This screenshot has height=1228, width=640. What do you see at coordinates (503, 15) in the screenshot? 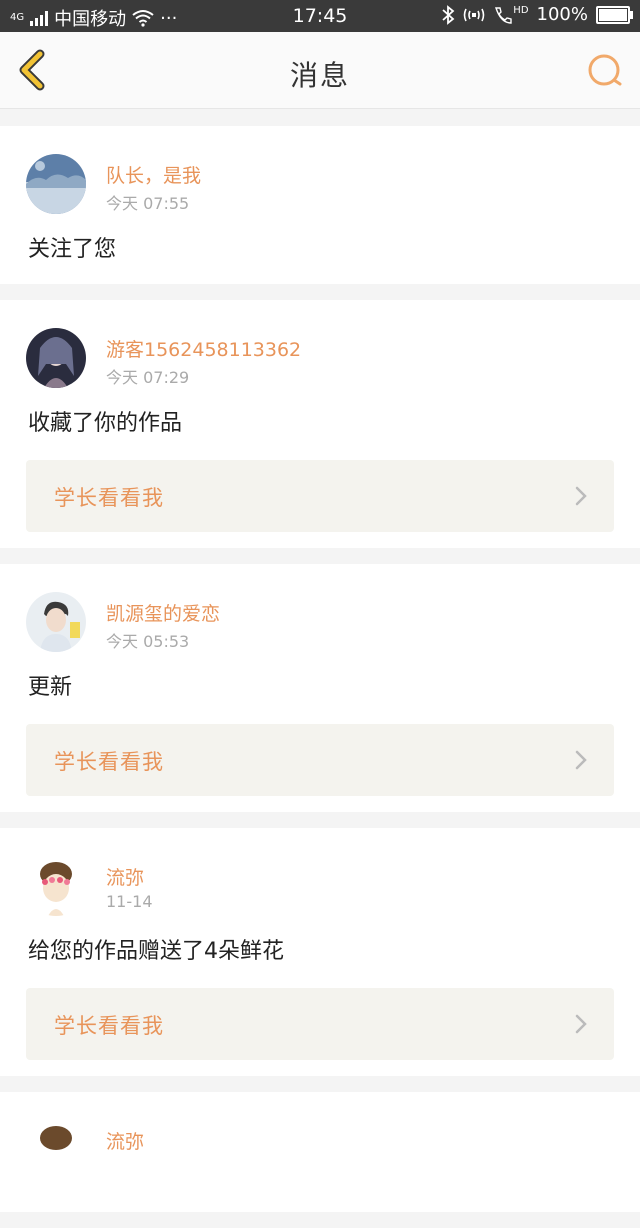
I see `hd-call-icon` at bounding box center [503, 15].